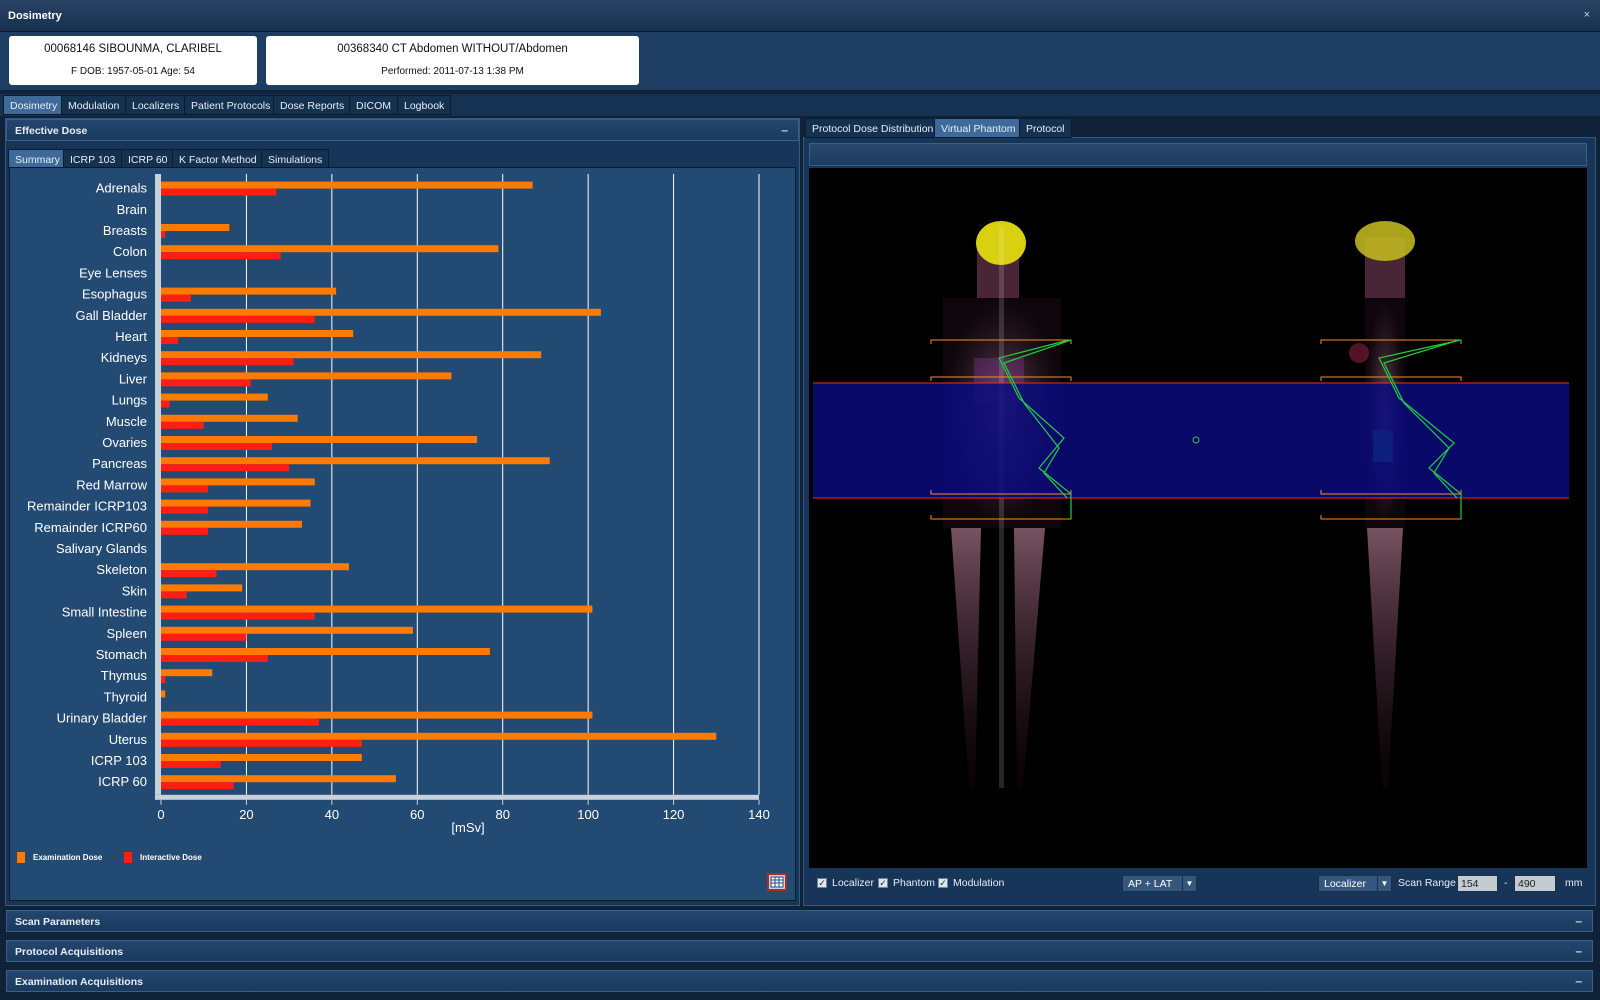 The width and height of the screenshot is (1600, 1000). I want to click on category-label: Heart, so click(131, 336).